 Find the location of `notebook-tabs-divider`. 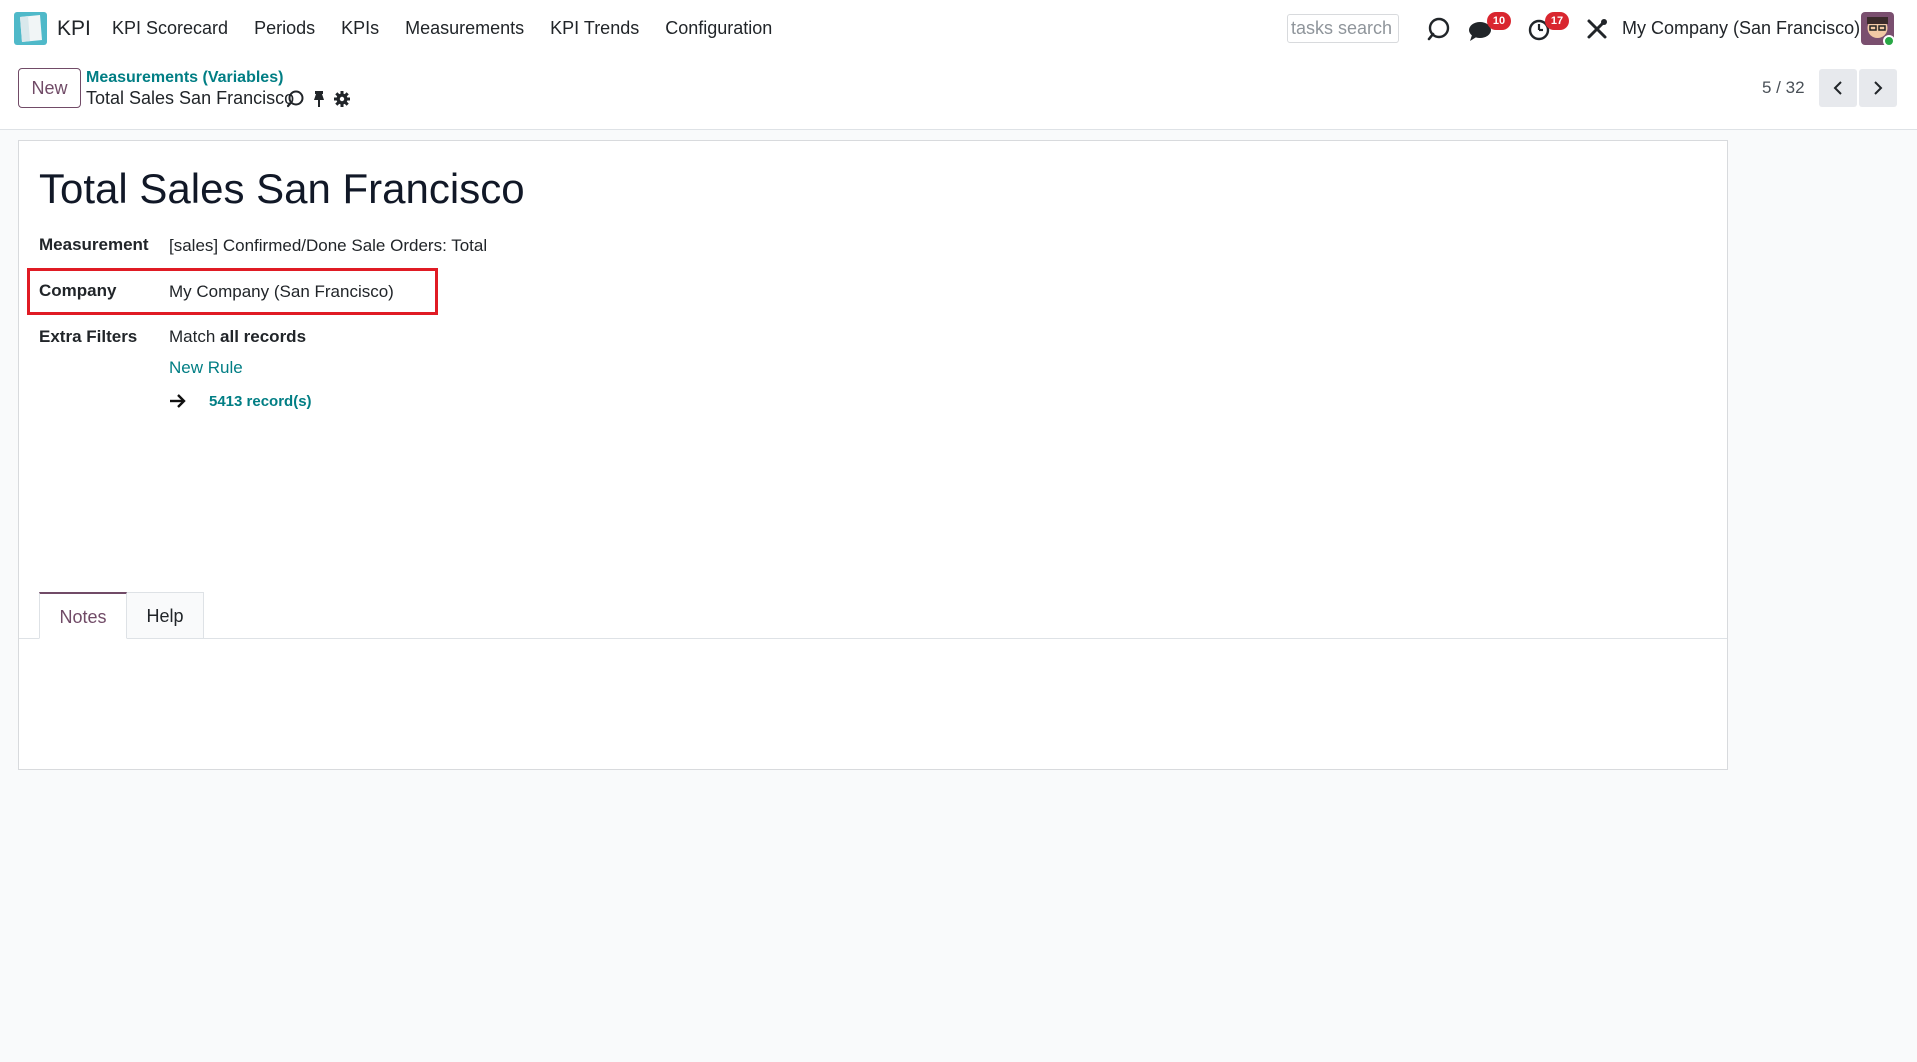

notebook-tabs-divider is located at coordinates (873, 638).